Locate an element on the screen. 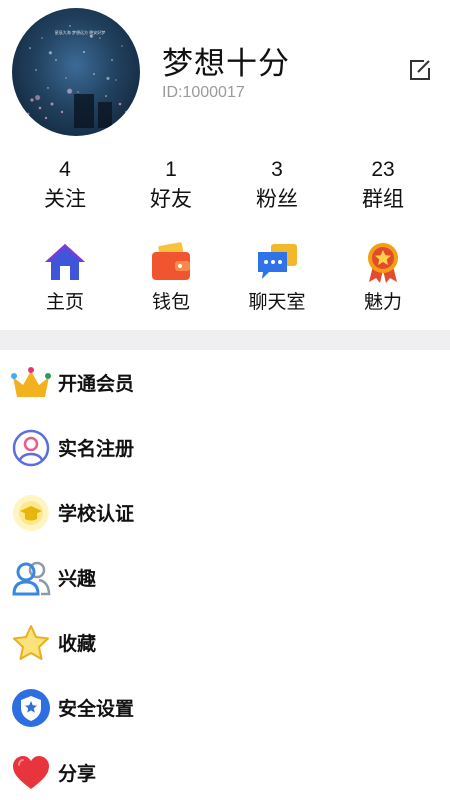 This screenshot has height=800, width=450. people-icon is located at coordinates (31, 578).